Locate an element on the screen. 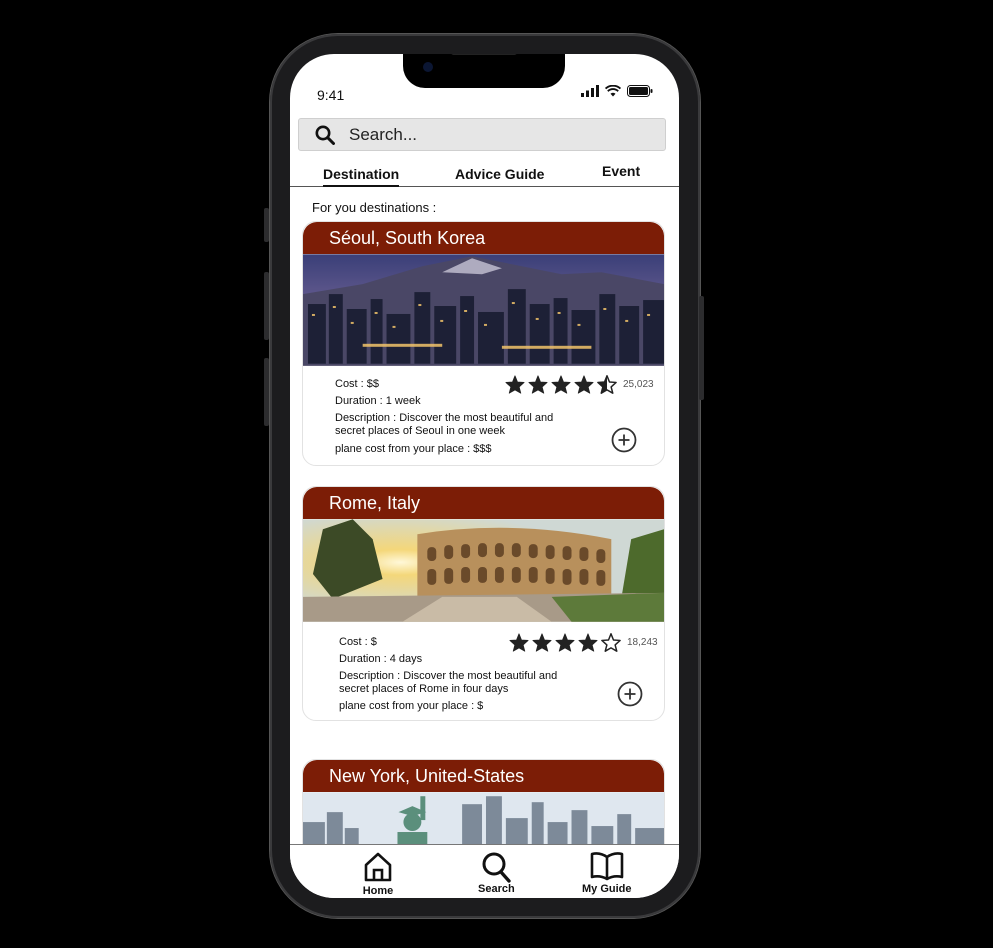 The image size is (993, 948). search-bar is located at coordinates (482, 134).